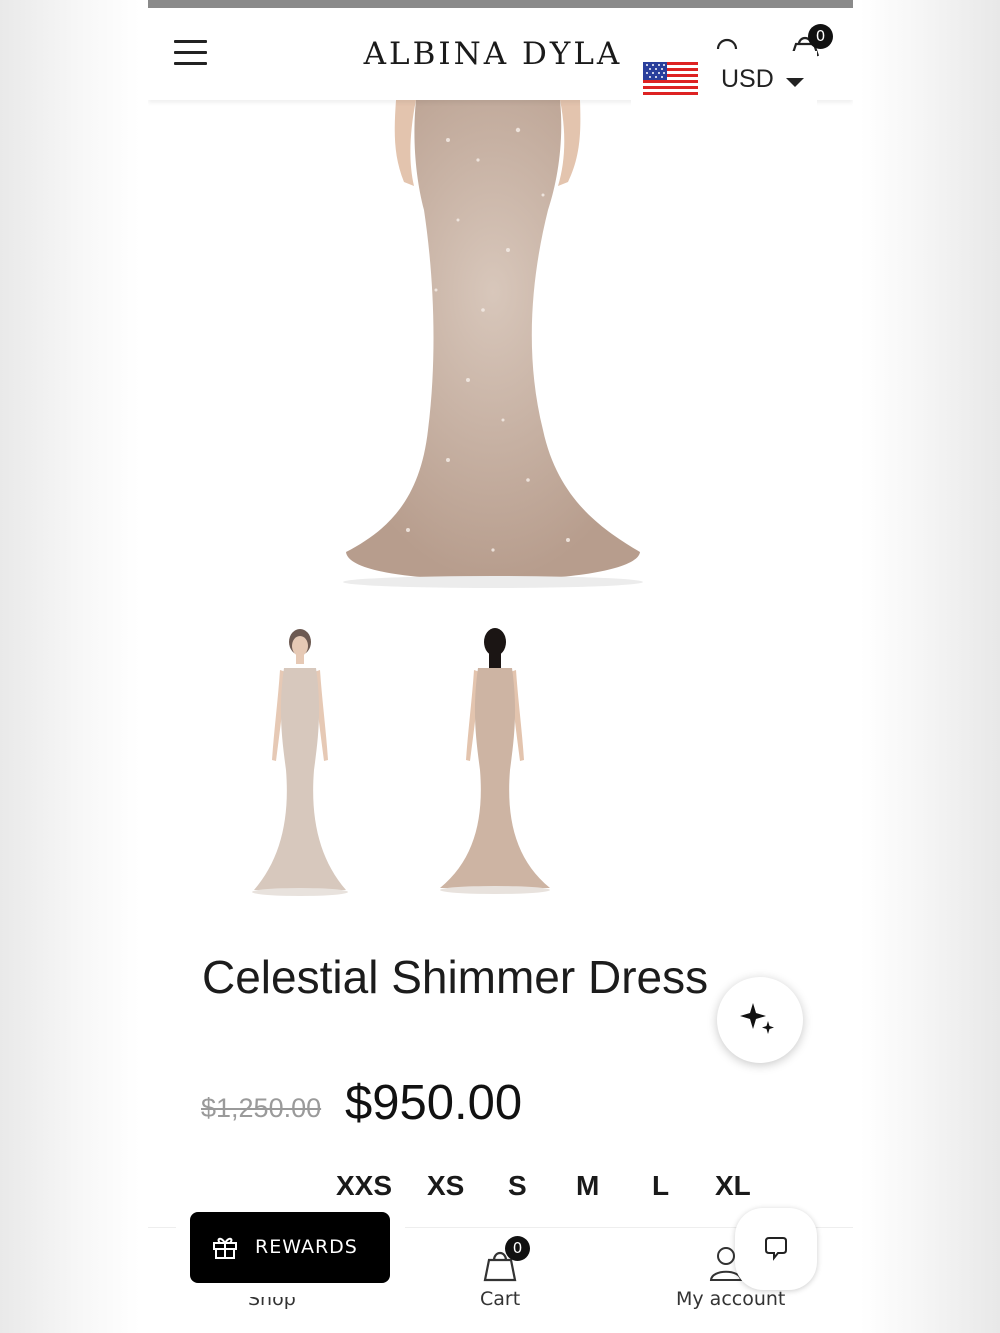 Image resolution: width=1000 pixels, height=1333 pixels. What do you see at coordinates (503, 1280) in the screenshot?
I see `nav-item-cart: 0 Cart` at bounding box center [503, 1280].